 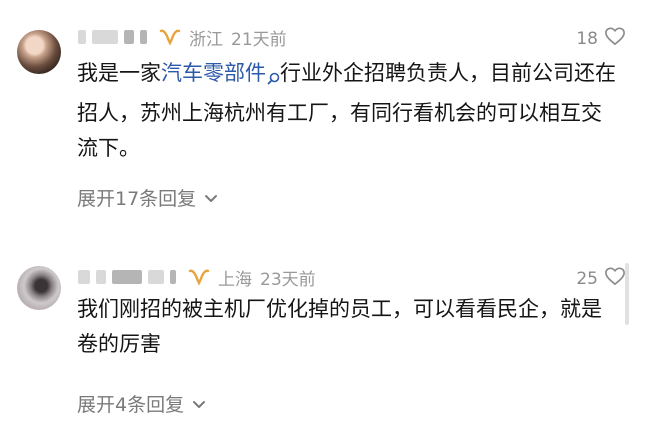 What do you see at coordinates (182, 37) in the screenshot?
I see `comment-meta: 浙江 21天前` at bounding box center [182, 37].